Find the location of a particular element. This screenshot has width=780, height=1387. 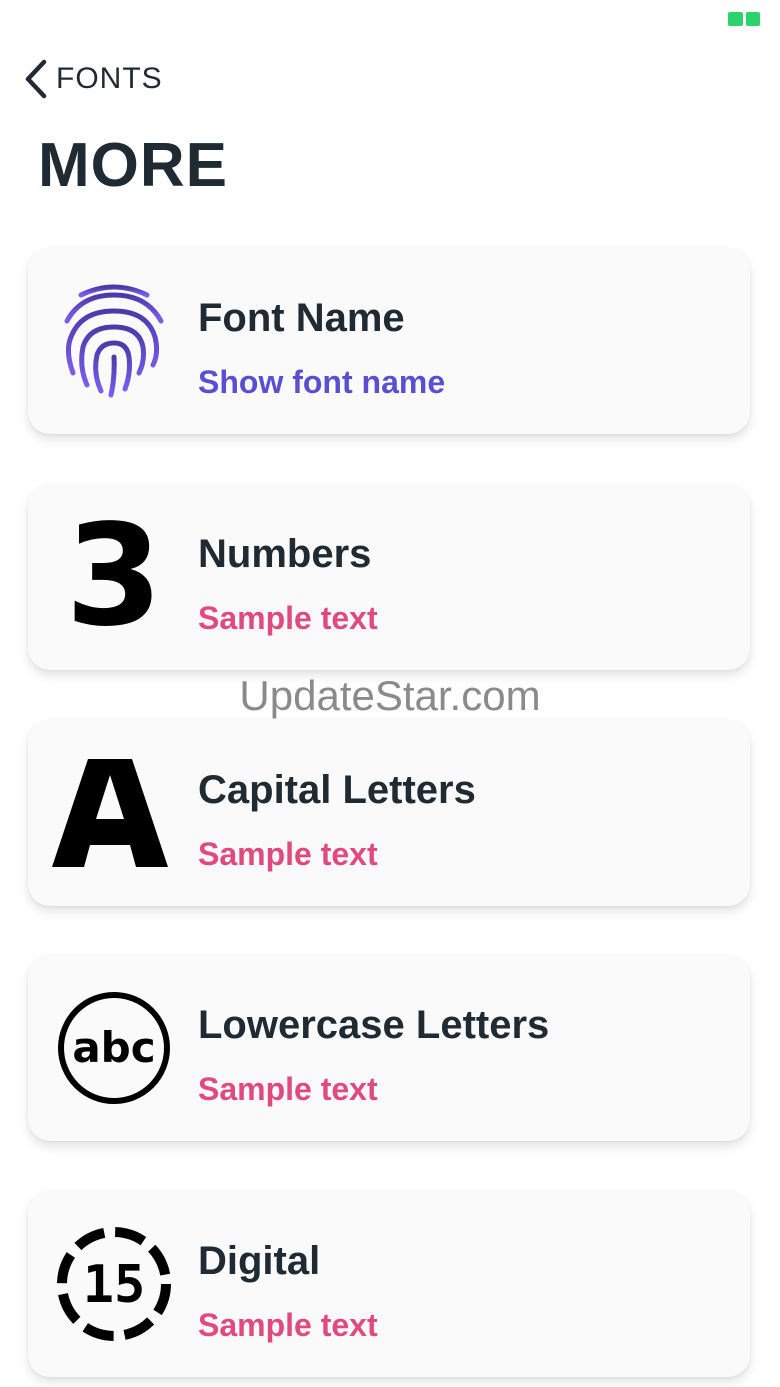

svg-text: 15 is located at coordinates (114, 1285).